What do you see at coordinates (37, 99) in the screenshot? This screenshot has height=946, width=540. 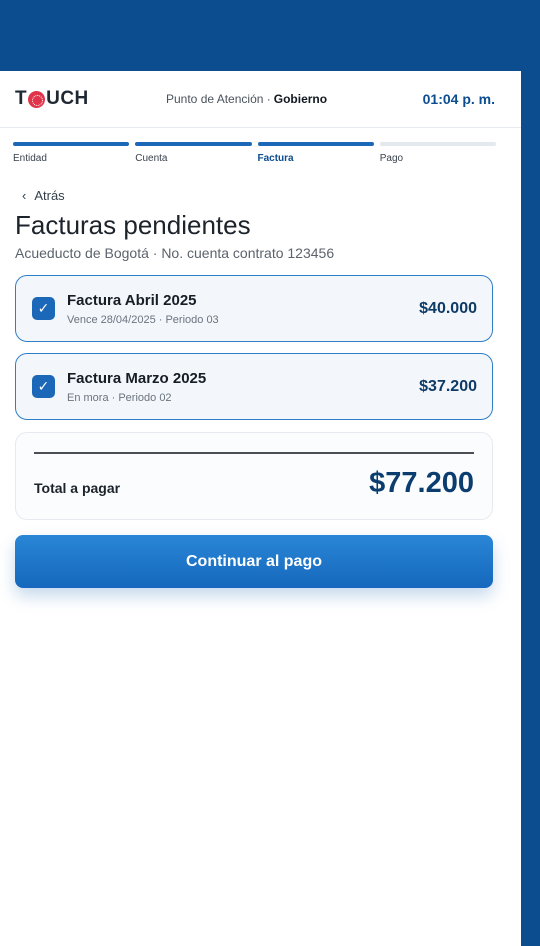 I see `logo-mark-icon` at bounding box center [37, 99].